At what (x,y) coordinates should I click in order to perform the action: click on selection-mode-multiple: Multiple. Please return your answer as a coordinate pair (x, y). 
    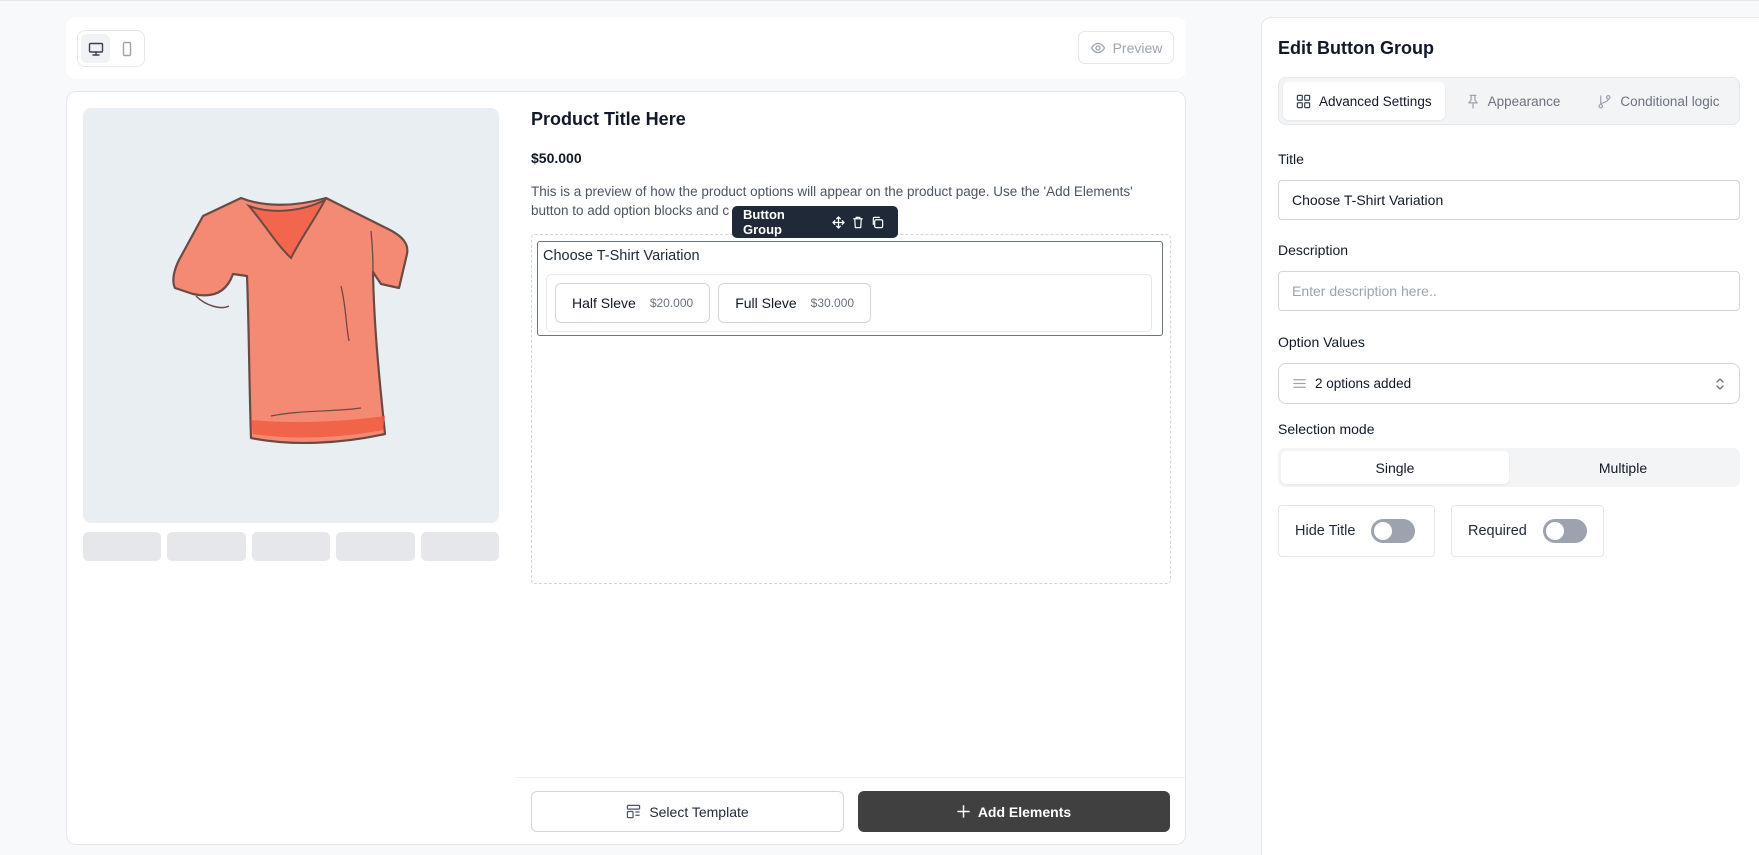
    Looking at the image, I should click on (1623, 467).